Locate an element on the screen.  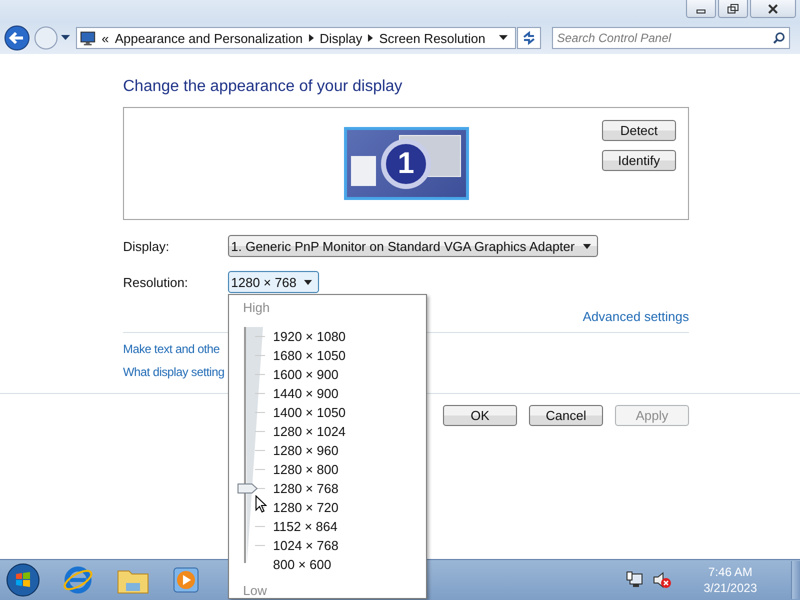
maximize-button is located at coordinates (733, 9).